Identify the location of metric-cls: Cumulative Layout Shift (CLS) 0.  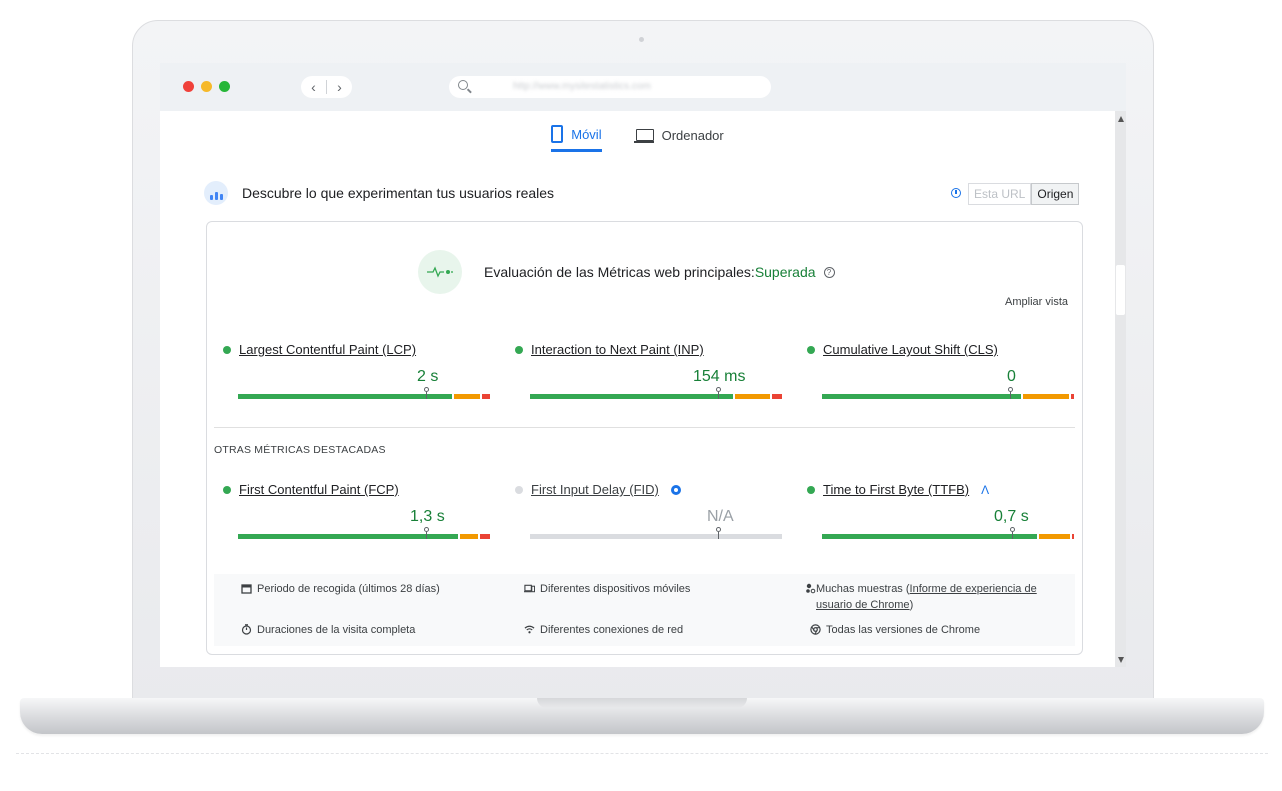
(940, 377).